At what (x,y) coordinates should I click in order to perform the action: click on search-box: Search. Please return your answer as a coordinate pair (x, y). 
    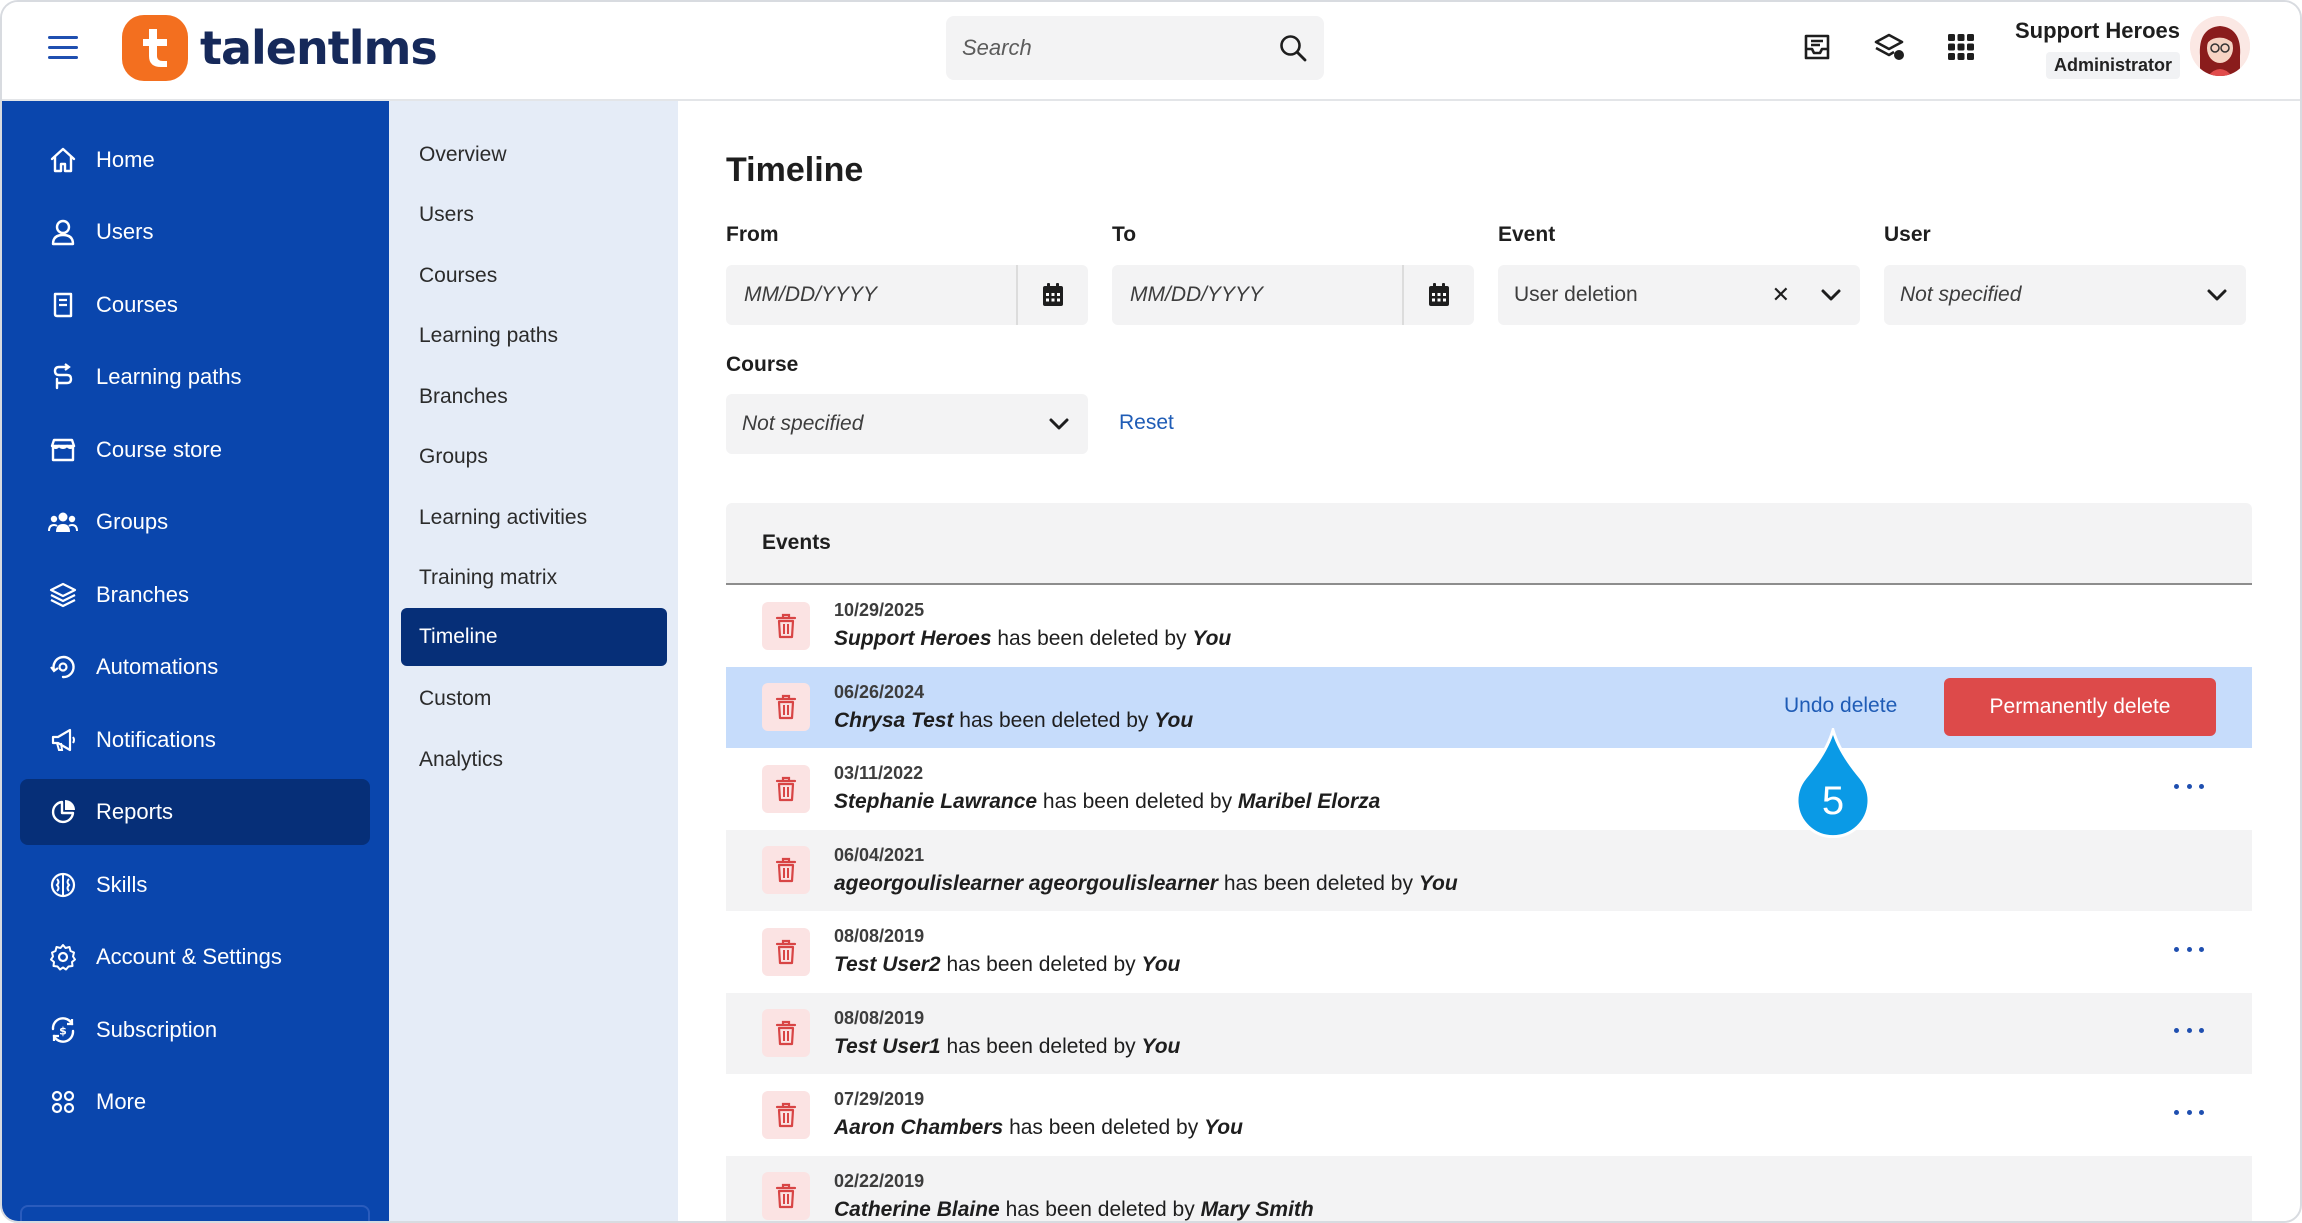
    Looking at the image, I should click on (1135, 48).